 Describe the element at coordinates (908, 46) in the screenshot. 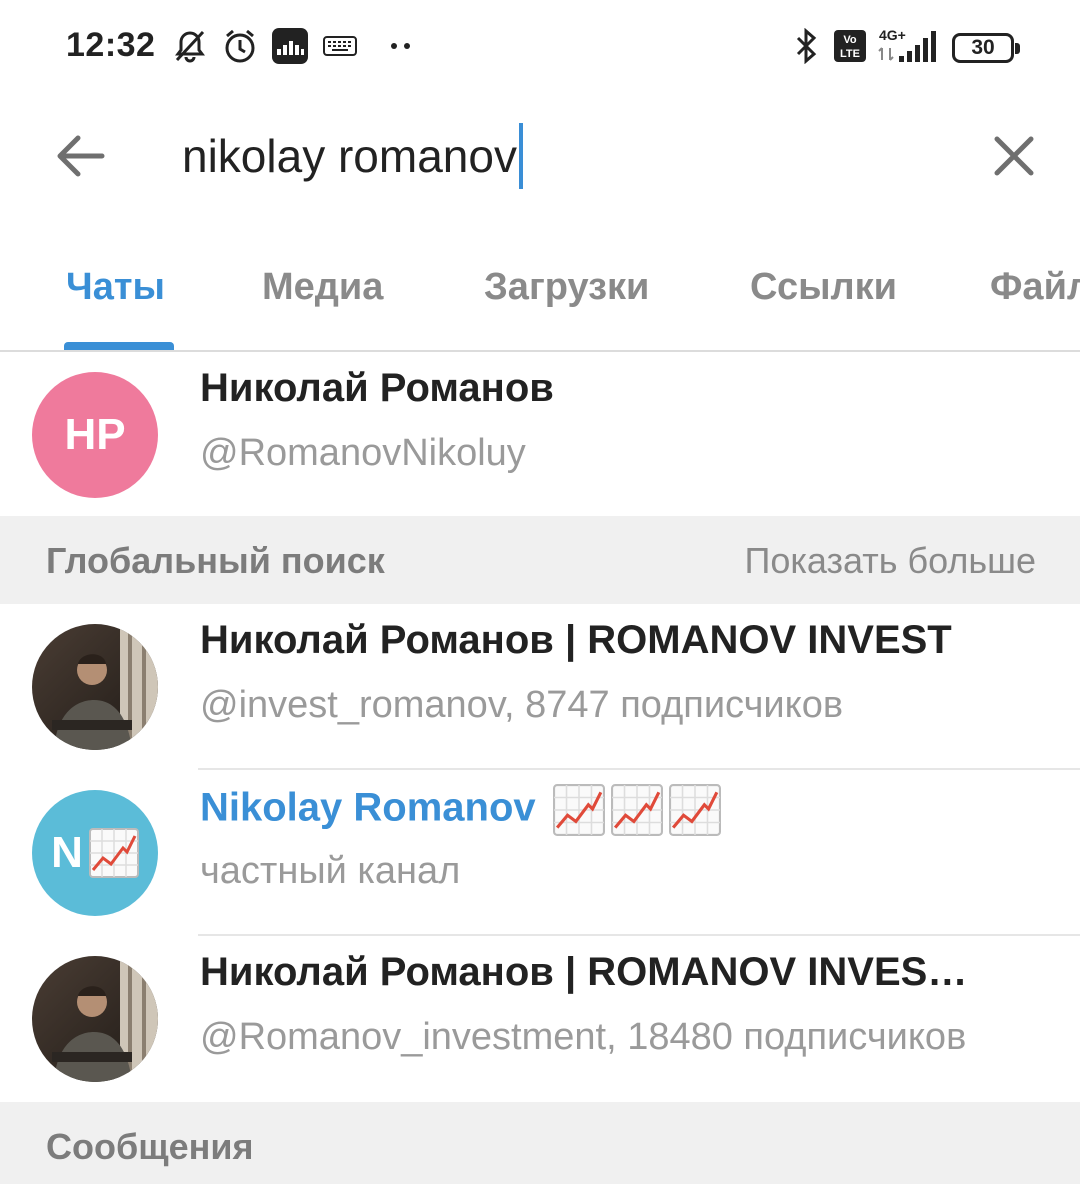

I see `signal-4g-icon: 4G+` at that location.